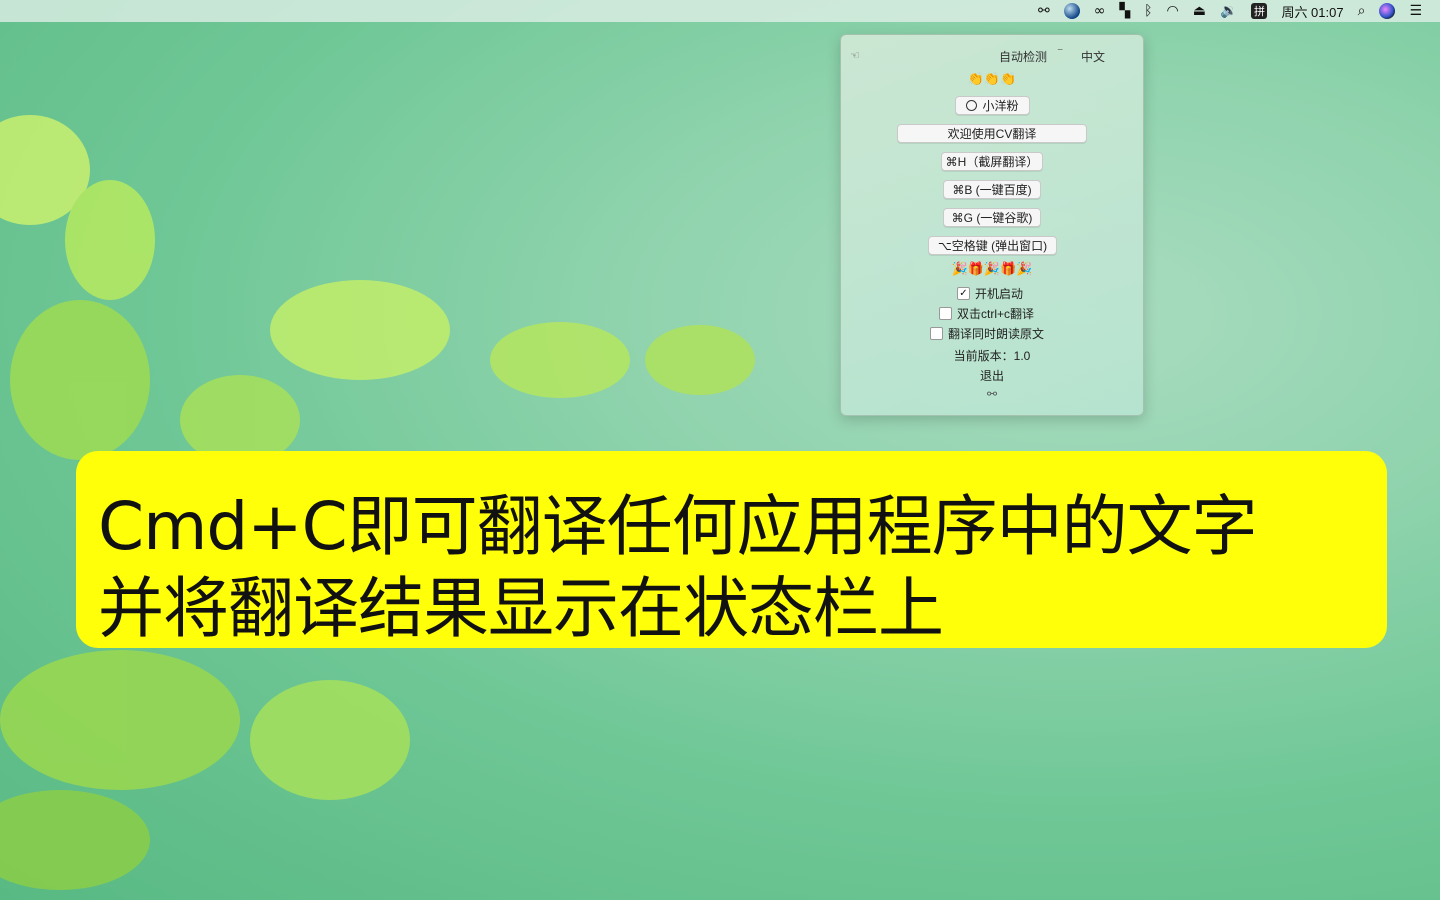 This screenshot has height=900, width=1440. What do you see at coordinates (1387, 11) in the screenshot?
I see `siri-icon` at bounding box center [1387, 11].